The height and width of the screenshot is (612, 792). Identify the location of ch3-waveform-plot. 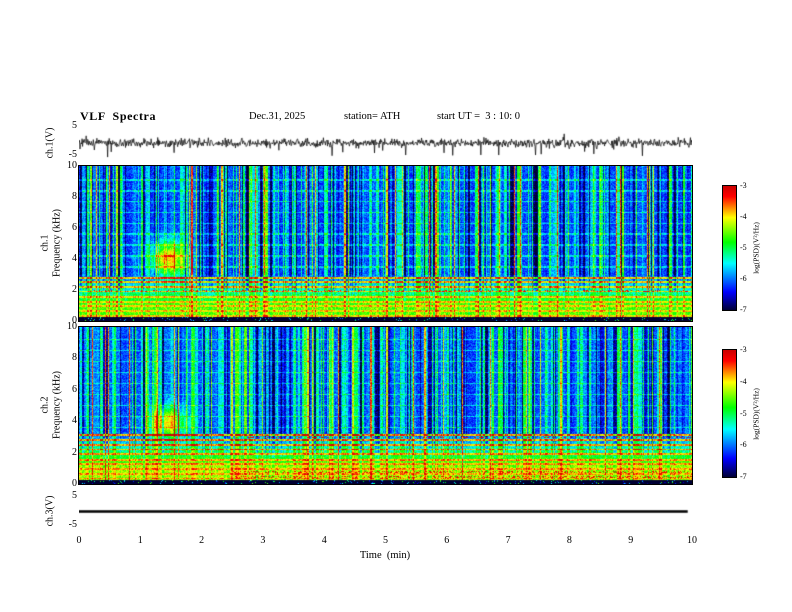
(385, 511).